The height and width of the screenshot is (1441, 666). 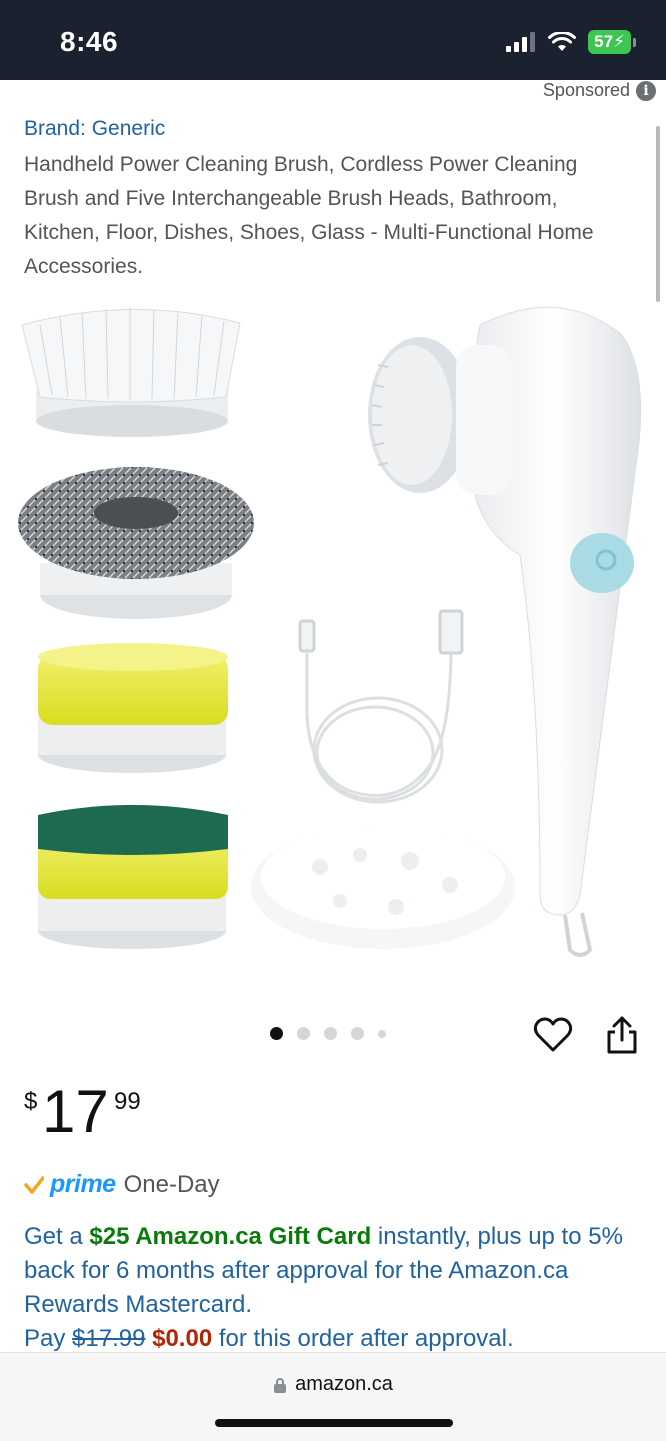 I want to click on offer-original-price: $17.99, so click(x=109, y=1338).